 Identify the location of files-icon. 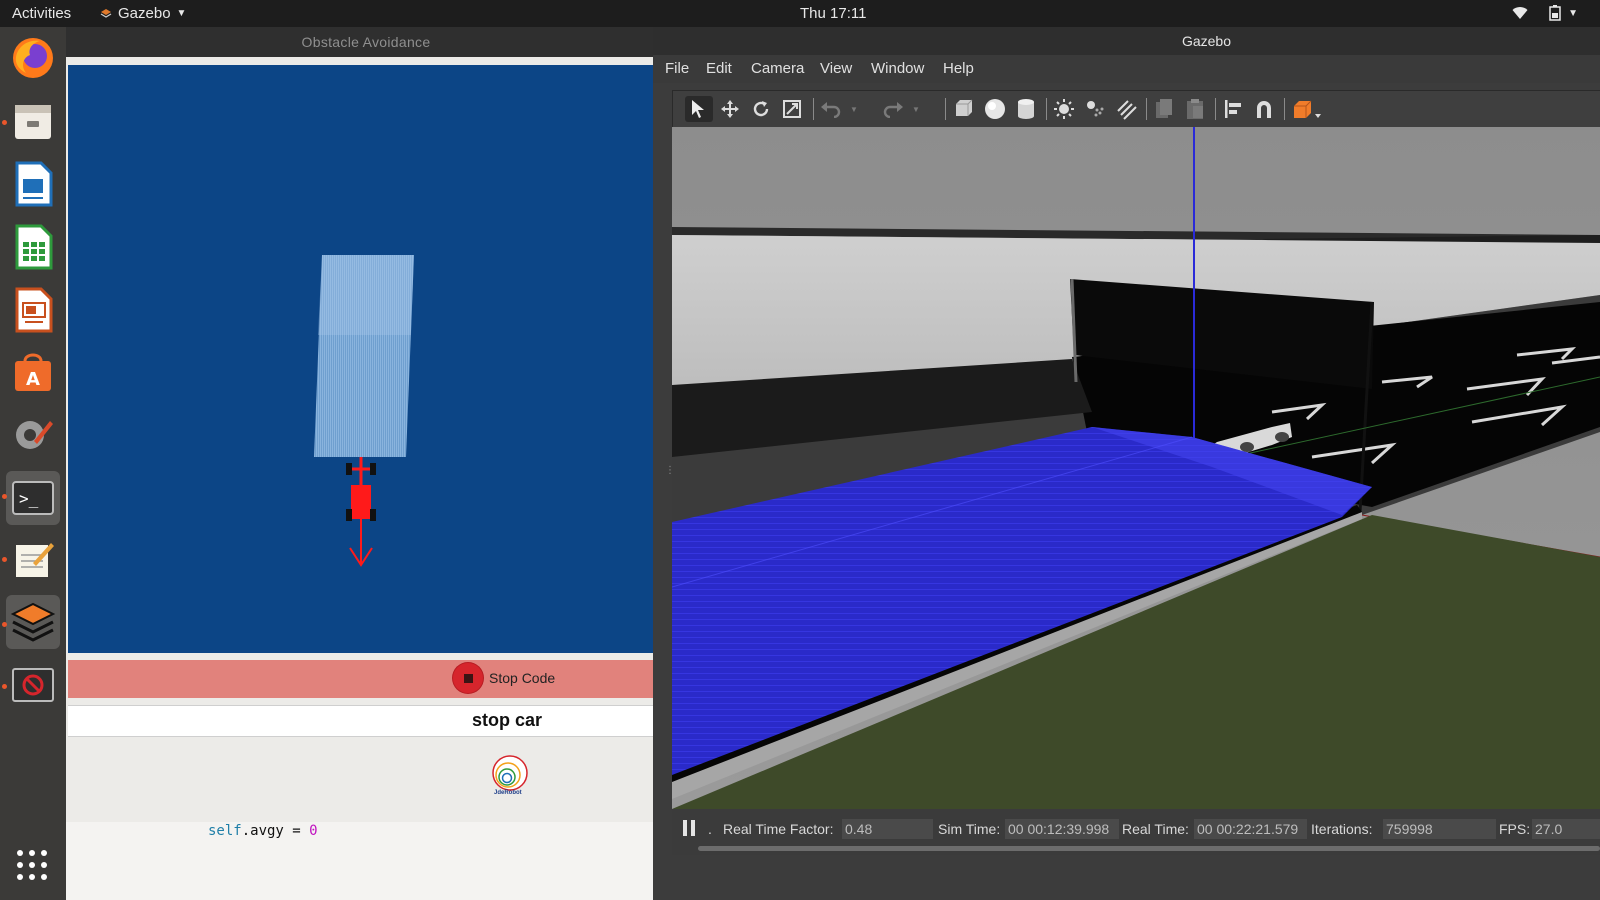
(33, 122).